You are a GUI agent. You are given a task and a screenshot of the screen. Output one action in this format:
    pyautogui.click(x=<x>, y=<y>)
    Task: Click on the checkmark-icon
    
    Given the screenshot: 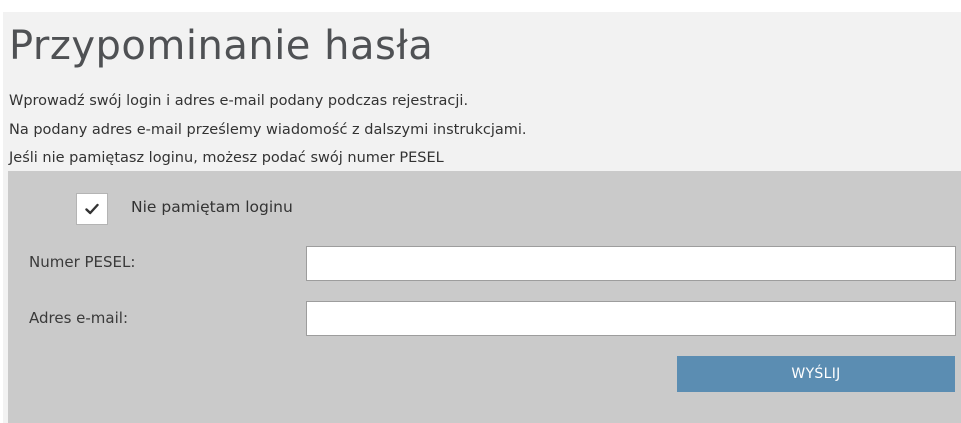 What is the action you would take?
    pyautogui.click(x=92, y=209)
    